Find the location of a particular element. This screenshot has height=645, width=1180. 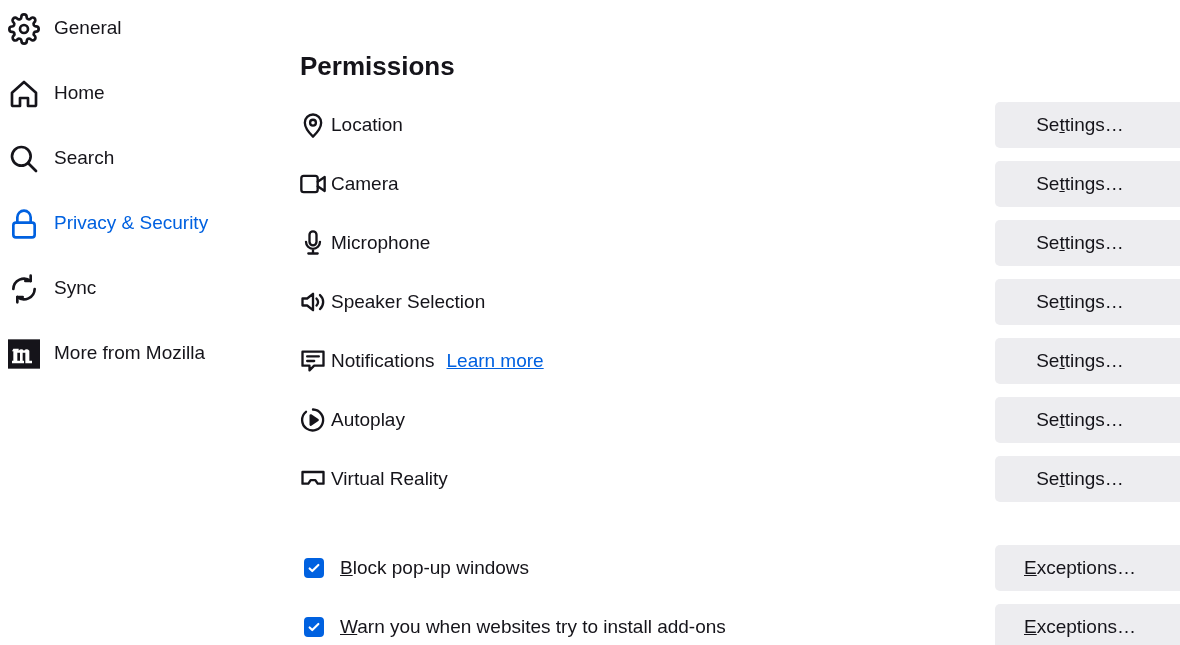

sidebar-item: More from Mozilla is located at coordinates (129, 353).